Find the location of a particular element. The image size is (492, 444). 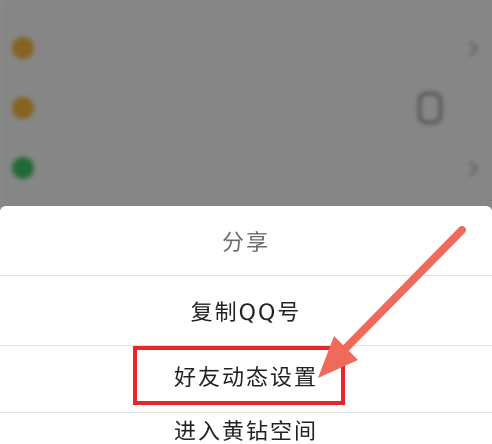

highlight-box is located at coordinates (239, 375).